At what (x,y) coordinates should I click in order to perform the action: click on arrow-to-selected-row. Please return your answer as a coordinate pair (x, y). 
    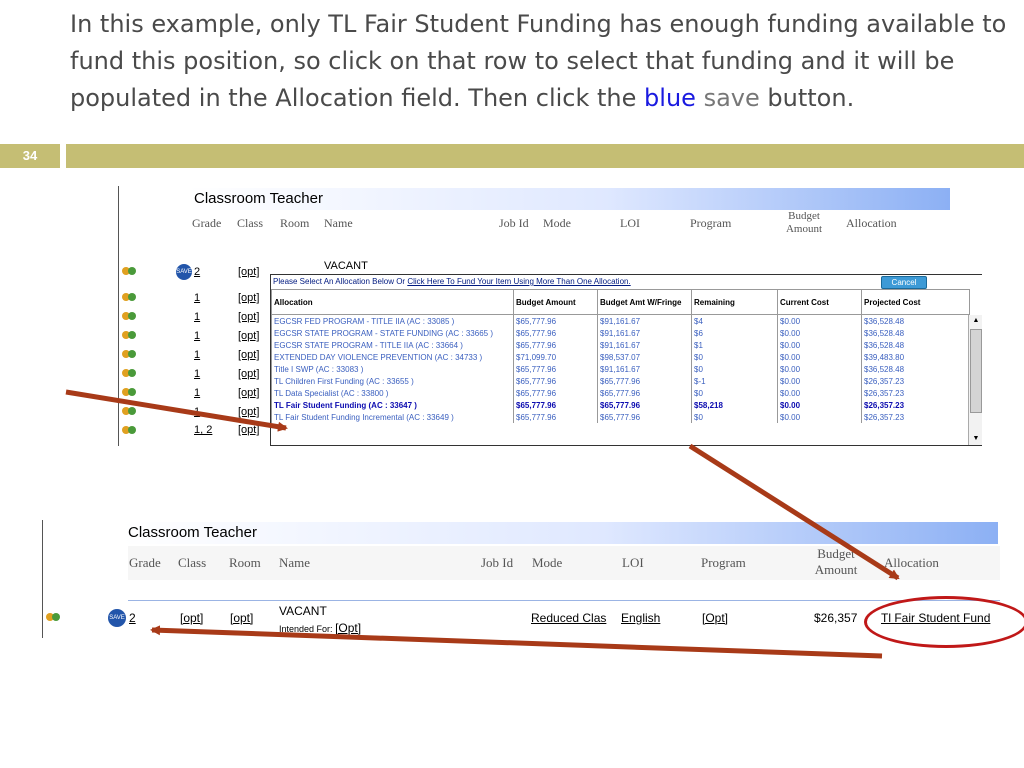
    Looking at the image, I should click on (176, 410).